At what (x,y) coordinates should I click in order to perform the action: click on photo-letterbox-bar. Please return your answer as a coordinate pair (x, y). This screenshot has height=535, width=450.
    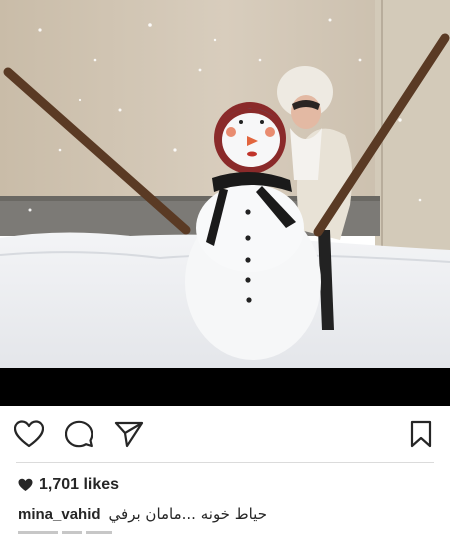
    Looking at the image, I should click on (225, 387).